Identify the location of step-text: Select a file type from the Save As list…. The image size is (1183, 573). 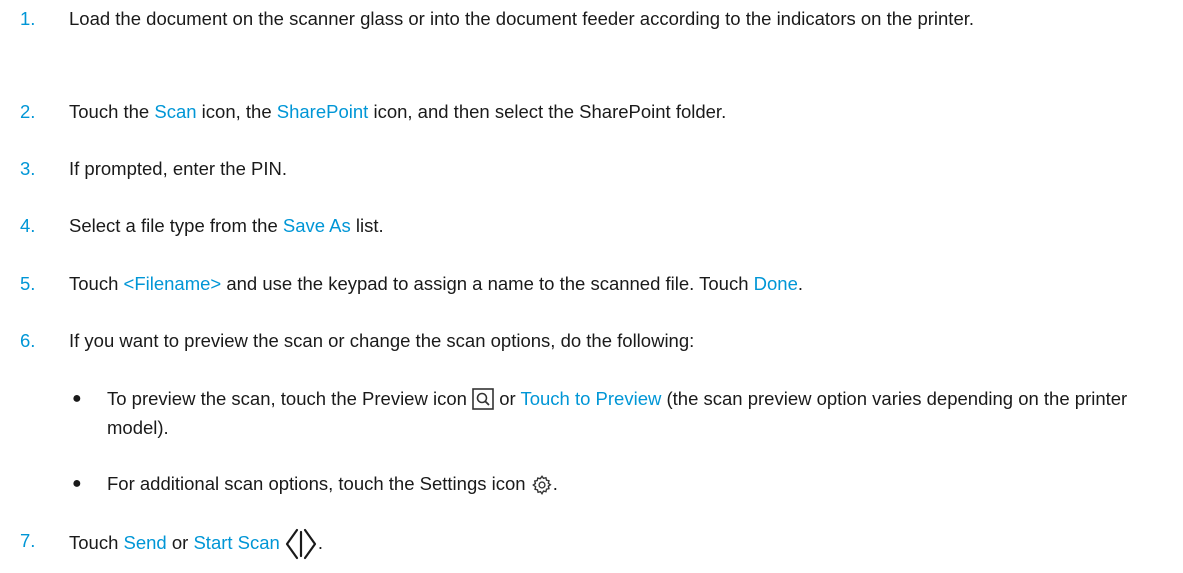
(616, 226).